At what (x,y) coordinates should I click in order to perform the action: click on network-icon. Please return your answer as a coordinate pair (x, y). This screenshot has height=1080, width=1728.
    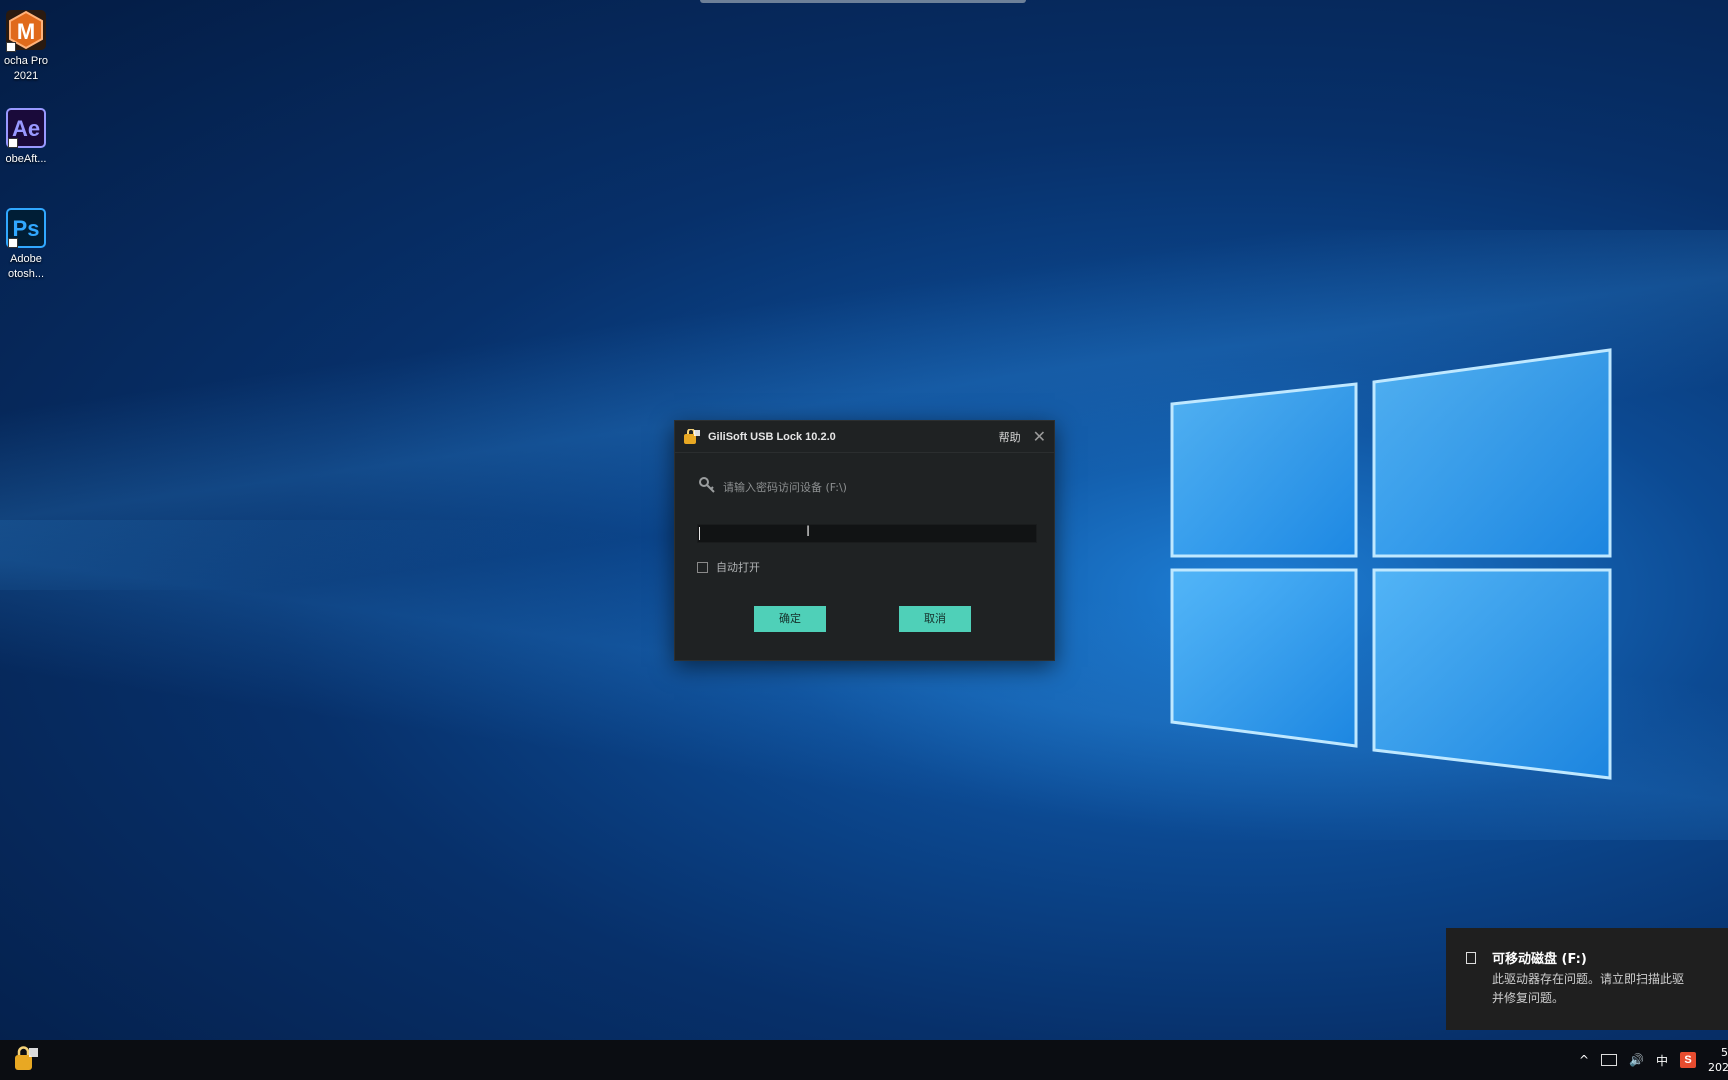
    Looking at the image, I should click on (1609, 1060).